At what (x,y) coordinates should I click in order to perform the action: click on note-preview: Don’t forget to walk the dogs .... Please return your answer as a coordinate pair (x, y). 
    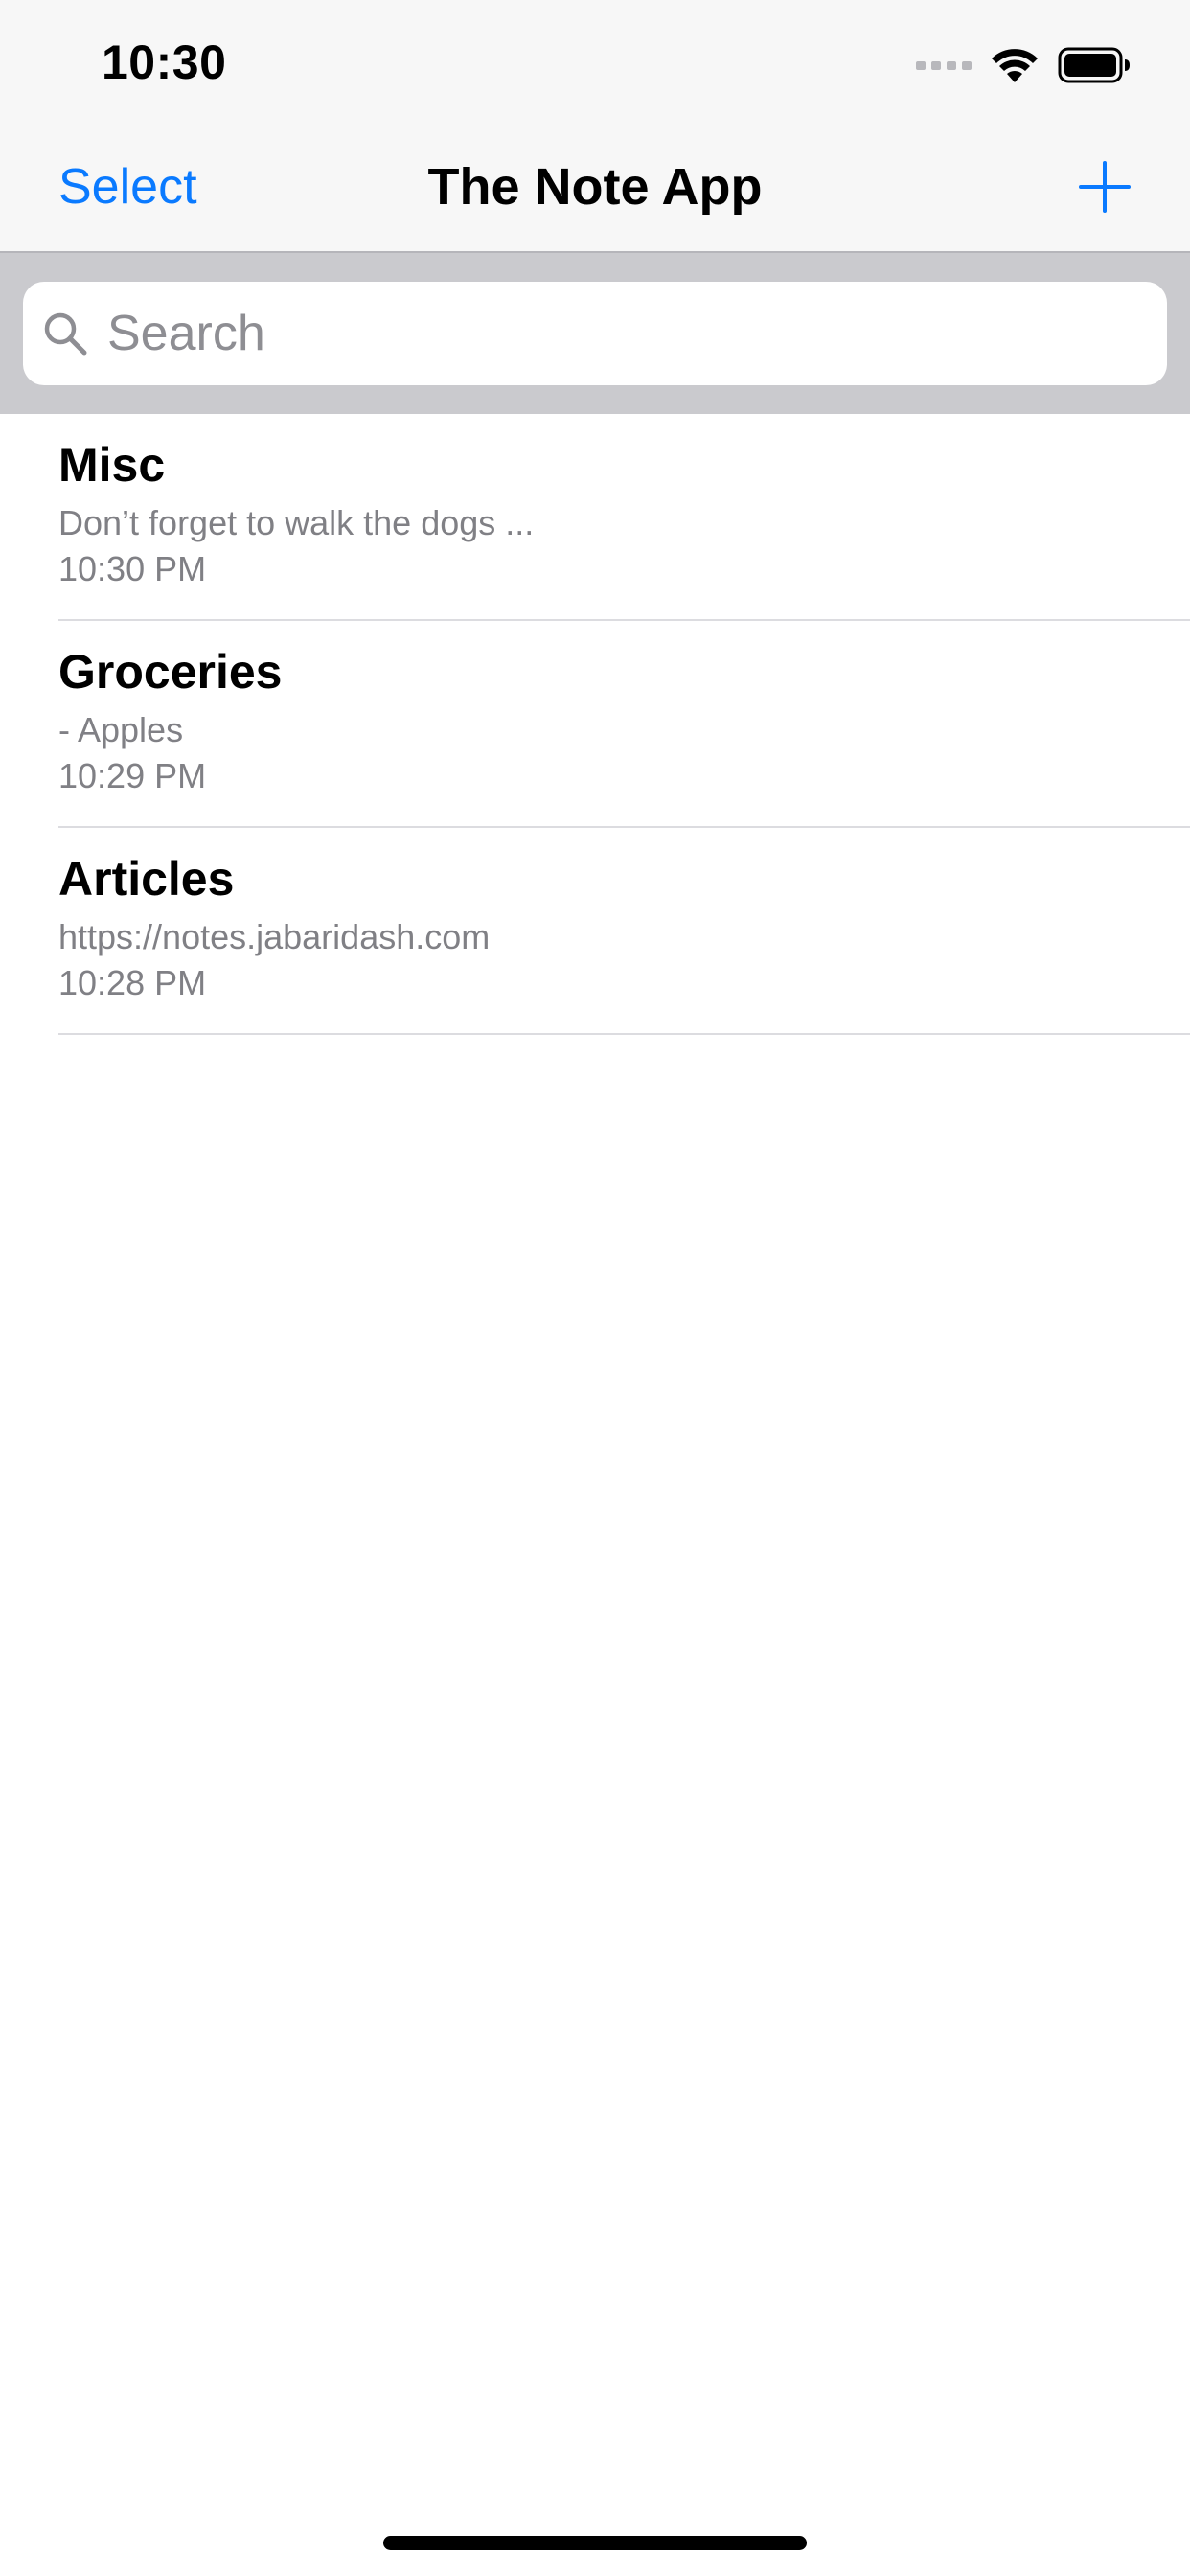
    Looking at the image, I should click on (296, 522).